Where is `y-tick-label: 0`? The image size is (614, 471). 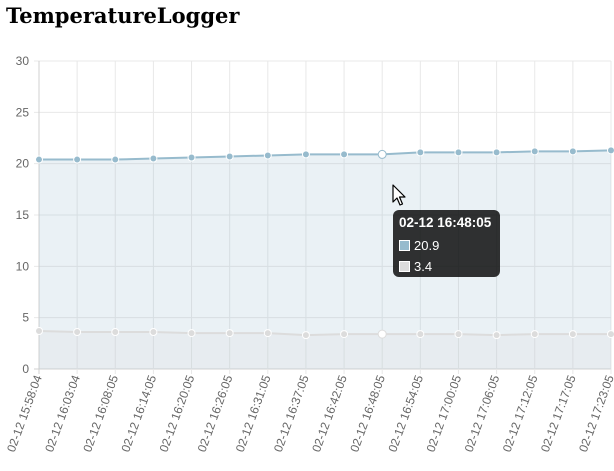 y-tick-label: 0 is located at coordinates (25, 369).